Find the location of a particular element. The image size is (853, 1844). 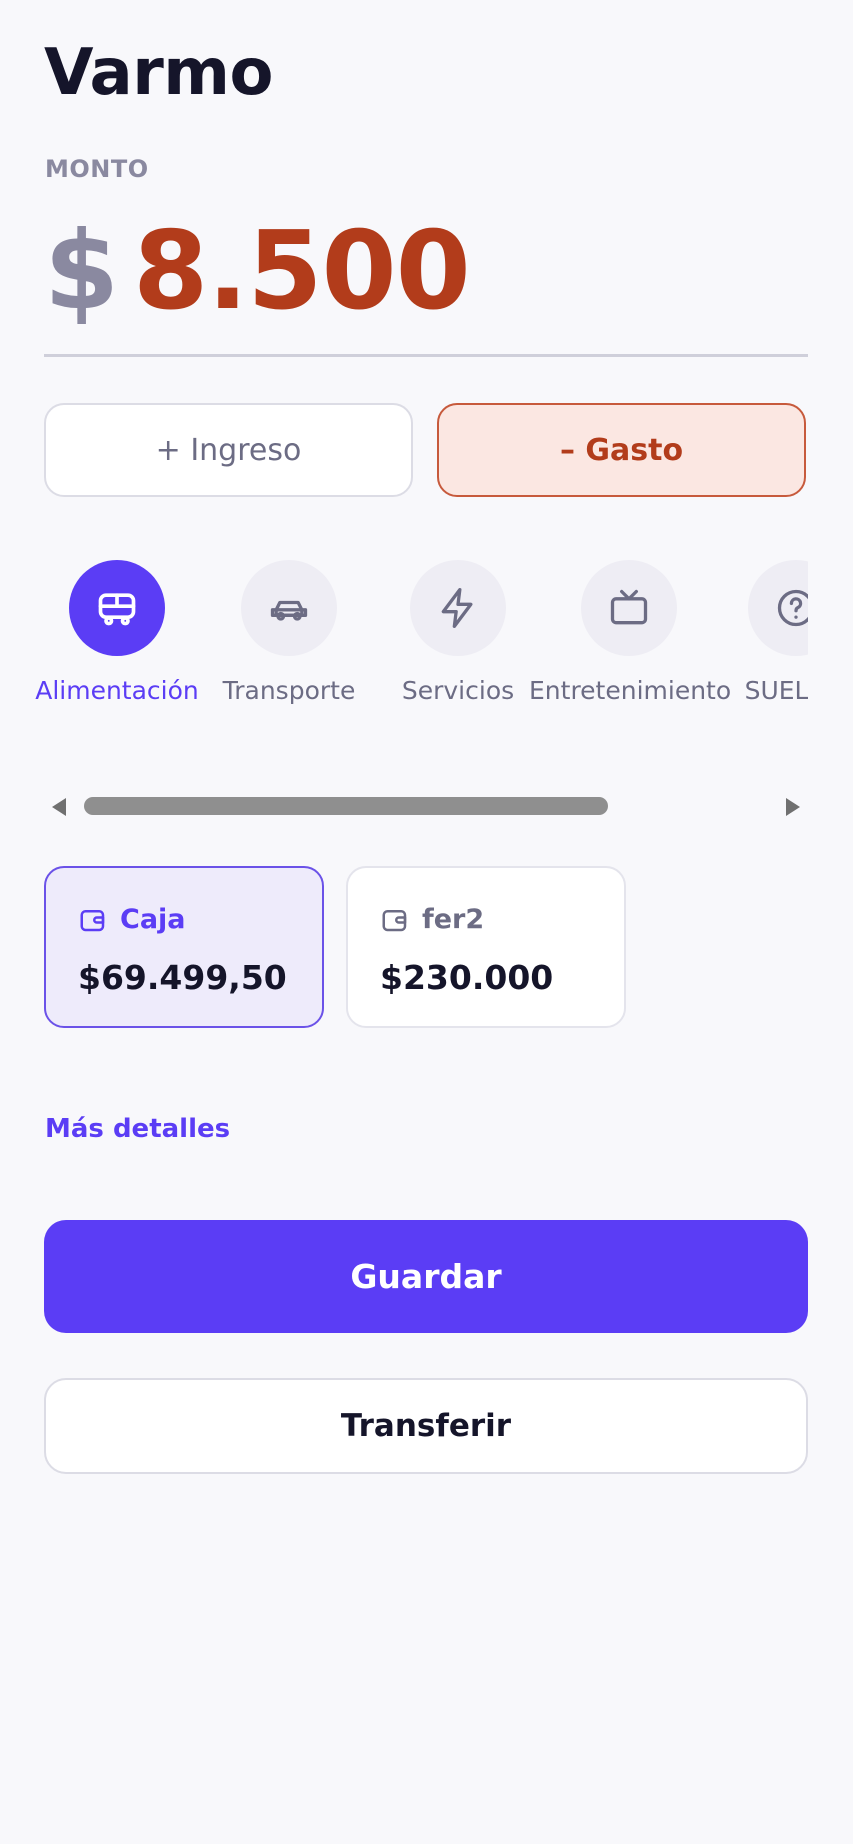

account-card-caja: Caja $69.499,50 is located at coordinates (184, 947).